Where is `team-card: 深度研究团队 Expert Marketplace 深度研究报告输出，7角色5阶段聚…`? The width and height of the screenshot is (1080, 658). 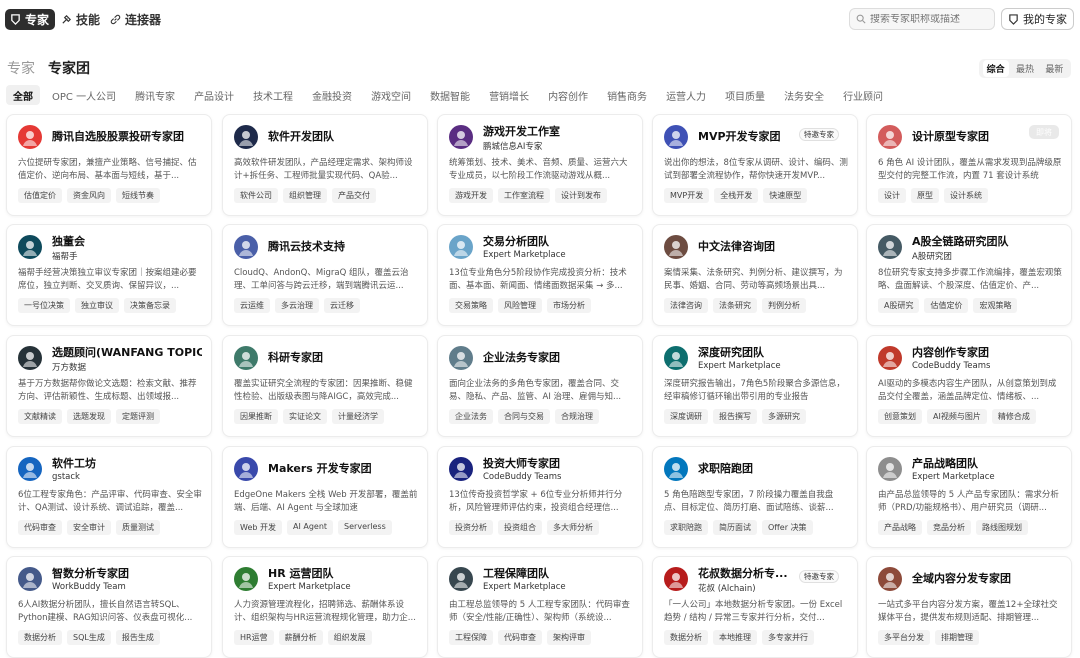 team-card: 深度研究团队 Expert Marketplace 深度研究报告输出，7角色5阶段聚… is located at coordinates (755, 386).